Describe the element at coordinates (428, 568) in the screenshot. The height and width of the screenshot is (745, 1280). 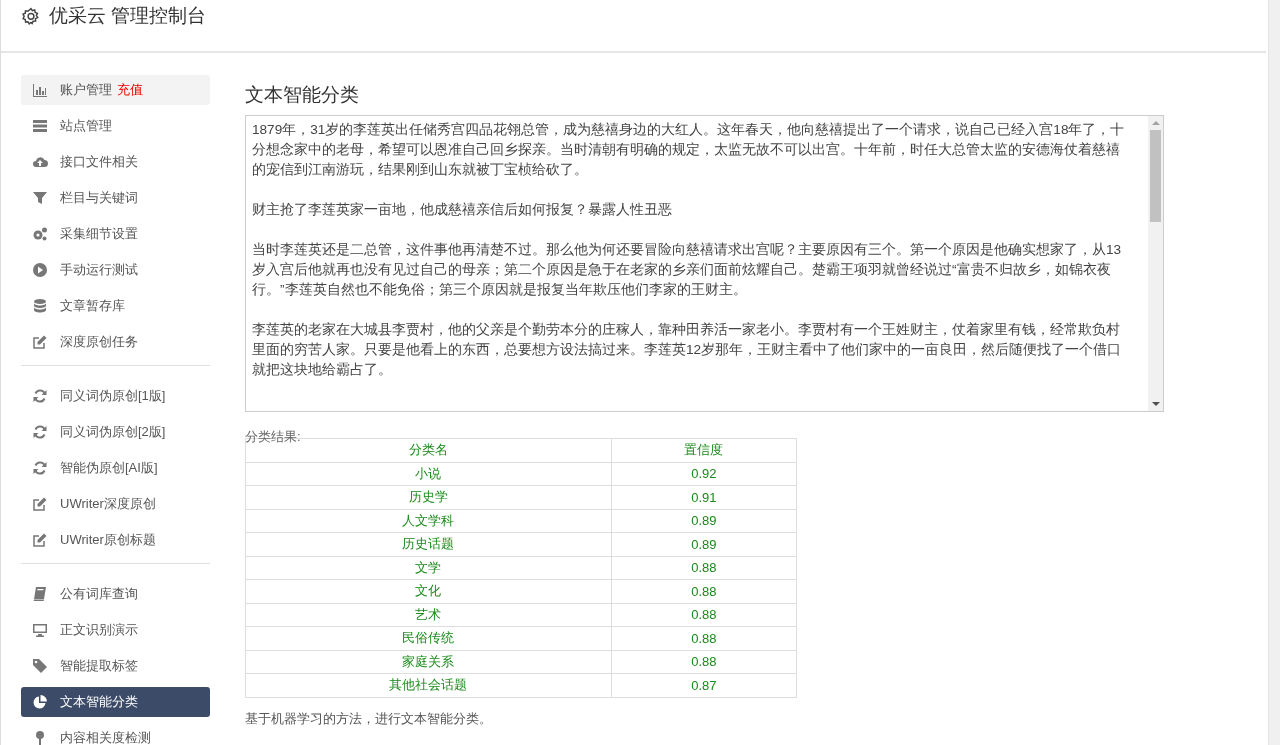
I see `table-cell: 文学` at that location.